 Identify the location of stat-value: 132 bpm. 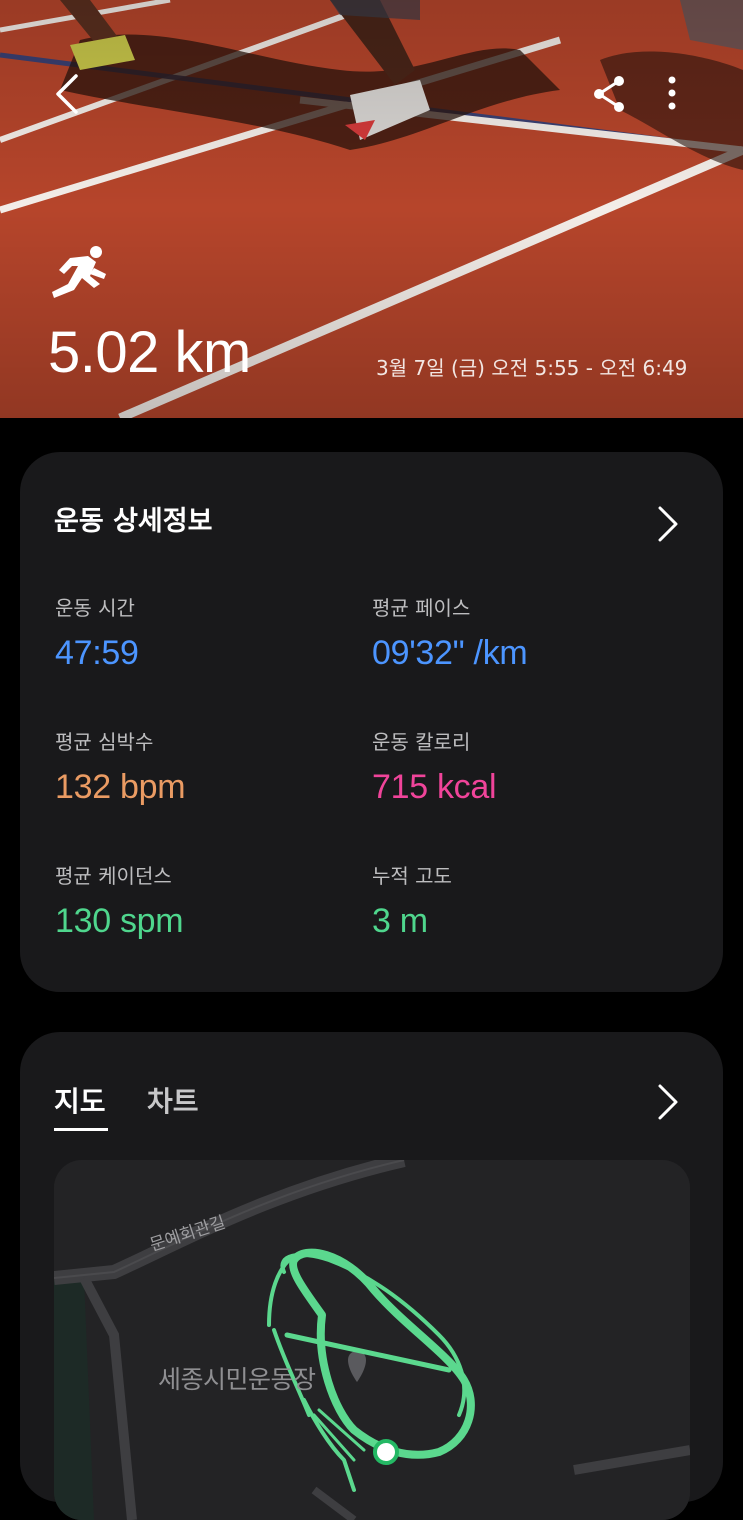
(120, 787).